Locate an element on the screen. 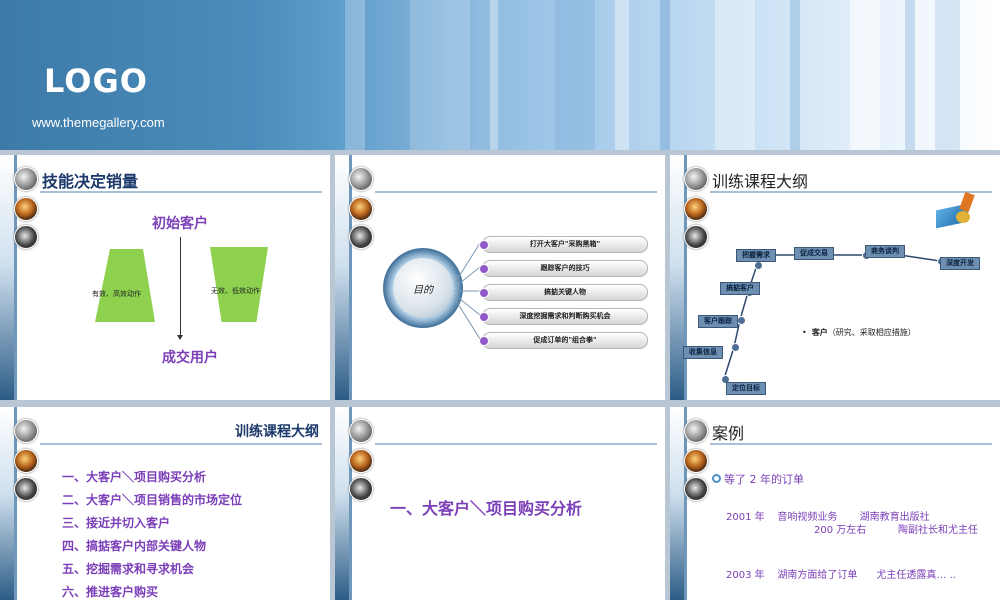  case-line-2: 200 万左右 陶副社长和尤主任 is located at coordinates (896, 530).